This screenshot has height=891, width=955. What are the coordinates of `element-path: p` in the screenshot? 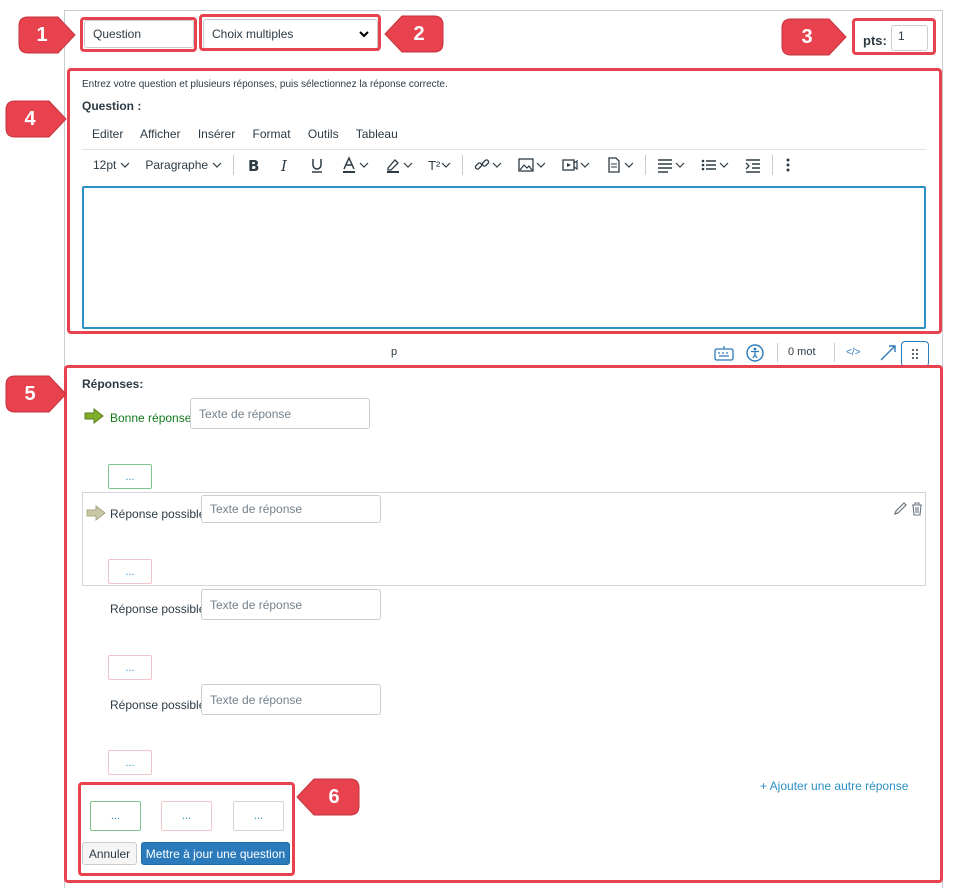 It's located at (394, 352).